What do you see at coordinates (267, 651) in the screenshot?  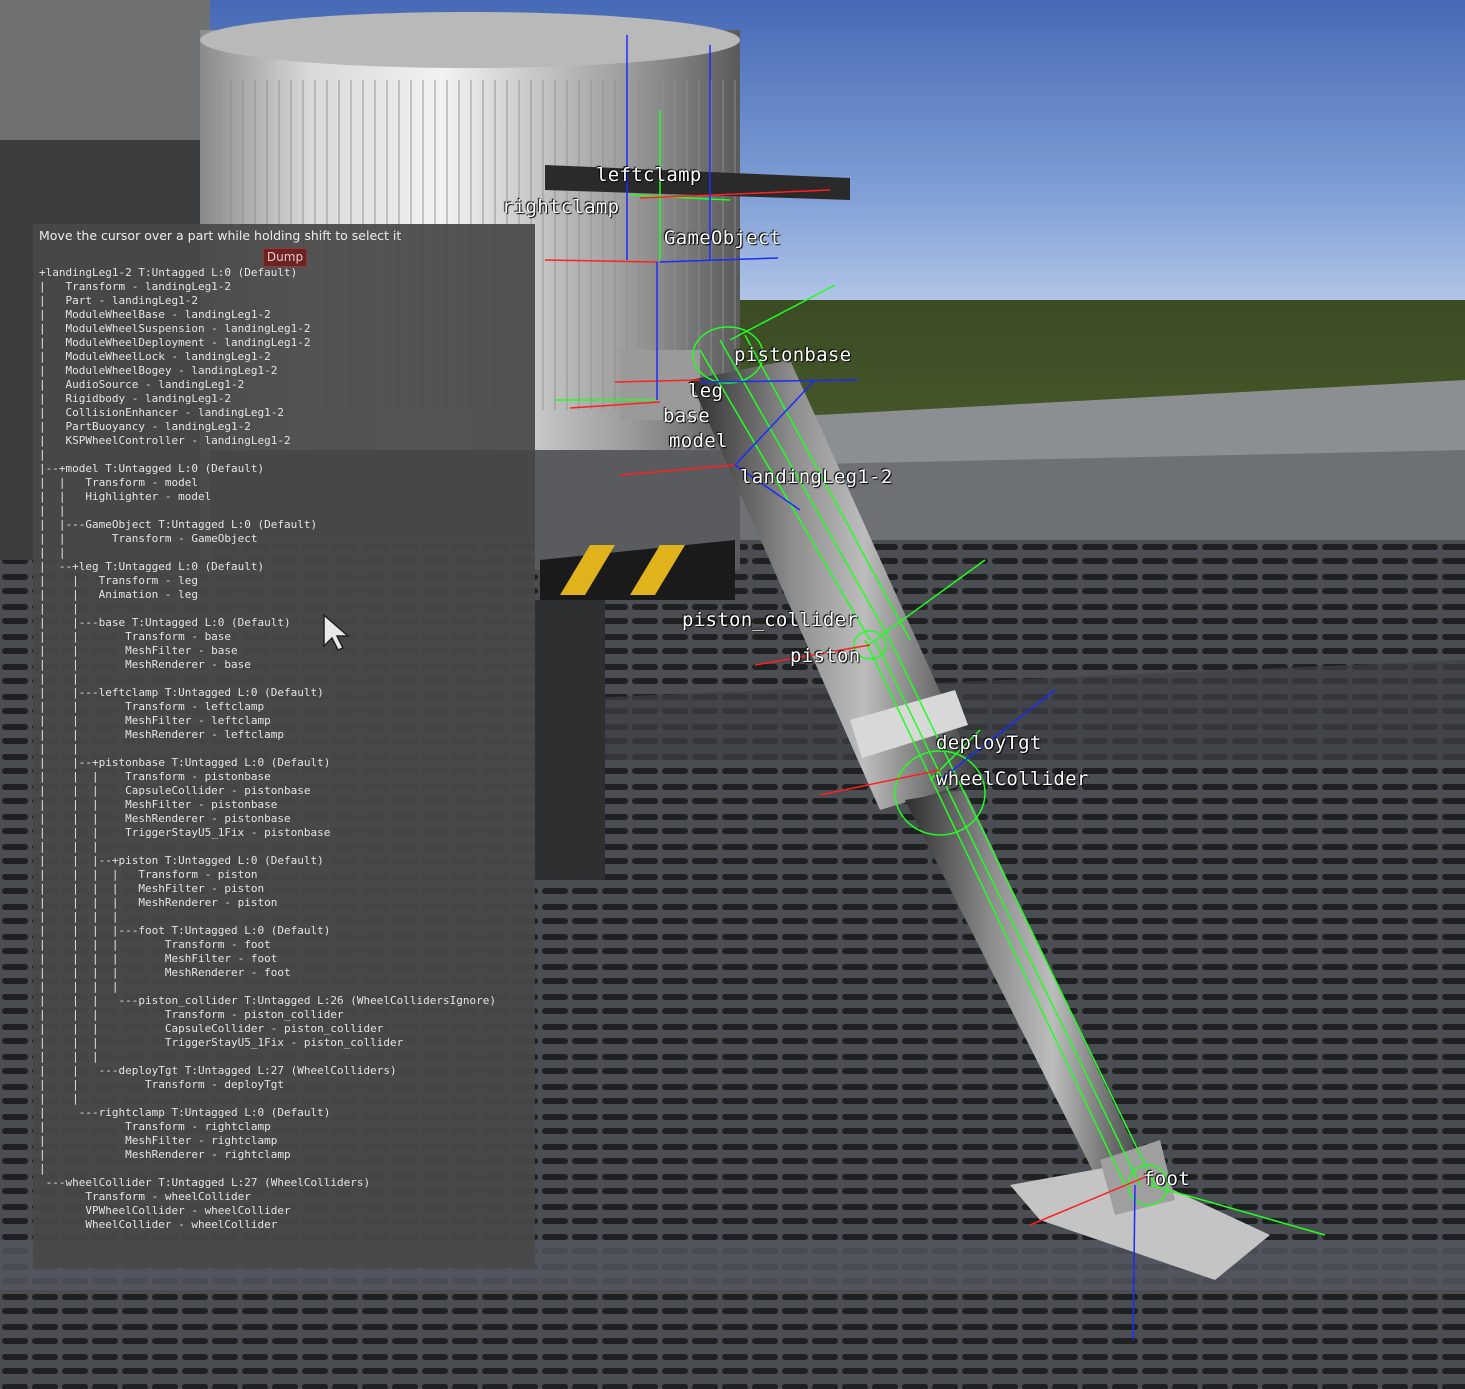 I see `tree-line: | | MeshFilter - base` at bounding box center [267, 651].